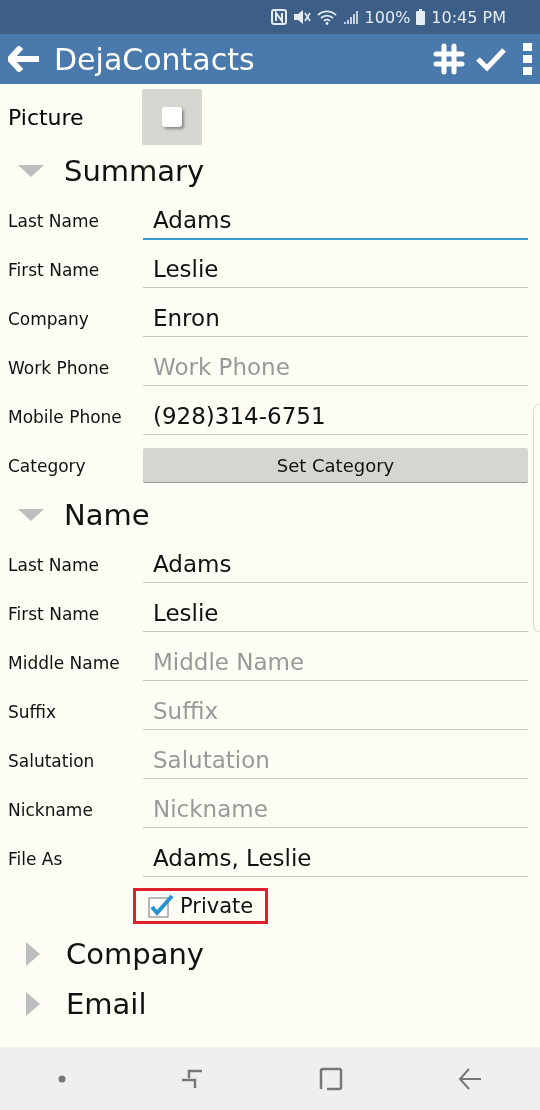 The height and width of the screenshot is (1110, 540). Describe the element at coordinates (468, 17) in the screenshot. I see `clock-text: 10:45 PM` at that location.